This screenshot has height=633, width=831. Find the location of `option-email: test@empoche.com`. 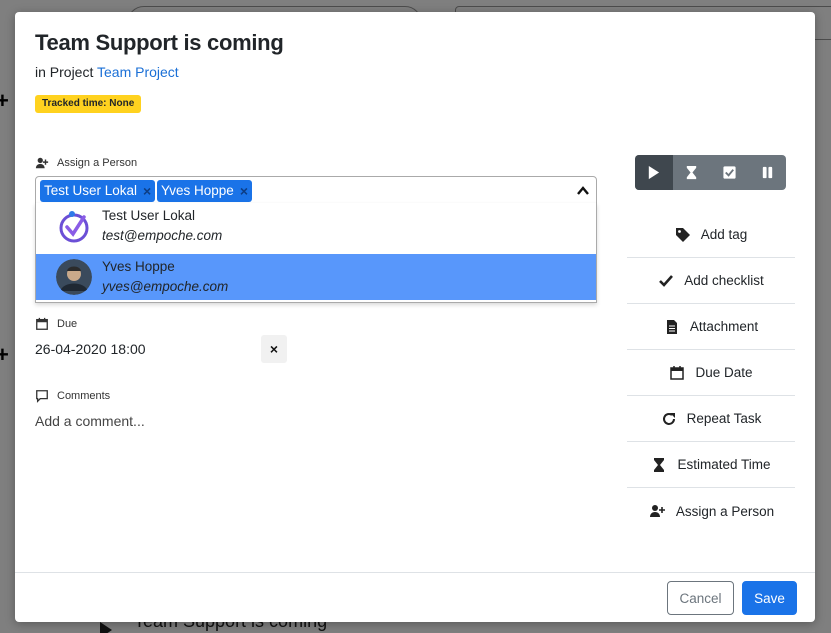

option-email: test@empoche.com is located at coordinates (162, 235).